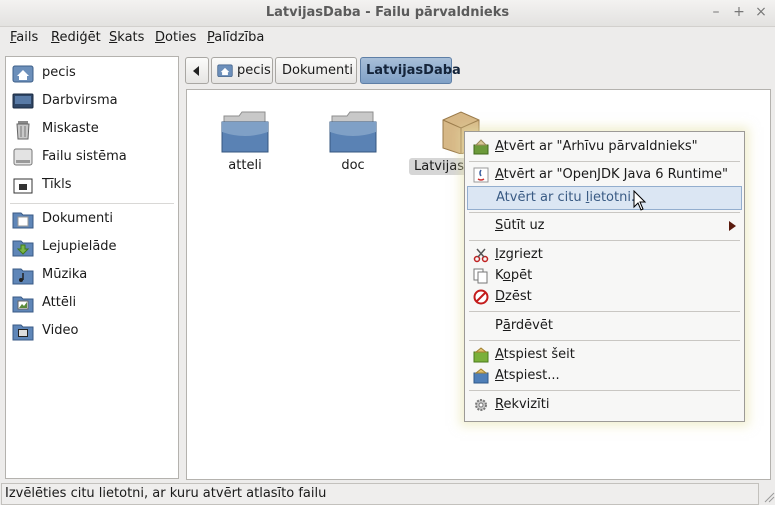 The image size is (775, 505). What do you see at coordinates (92, 331) in the screenshot?
I see `sidebar-item-video: Video` at bounding box center [92, 331].